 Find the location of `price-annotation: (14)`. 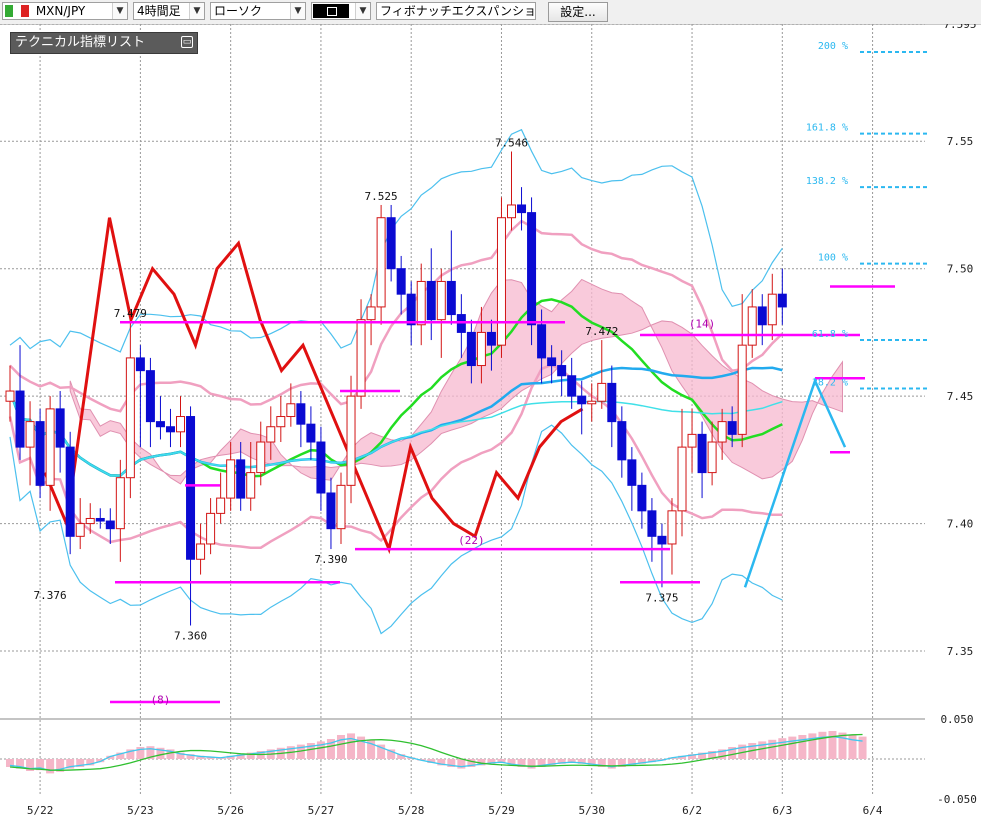

price-annotation: (14) is located at coordinates (702, 323).